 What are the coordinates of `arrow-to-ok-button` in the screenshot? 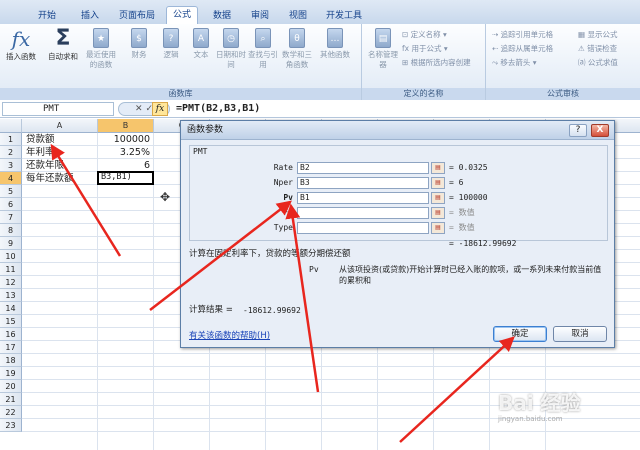 It's located at (457, 389).